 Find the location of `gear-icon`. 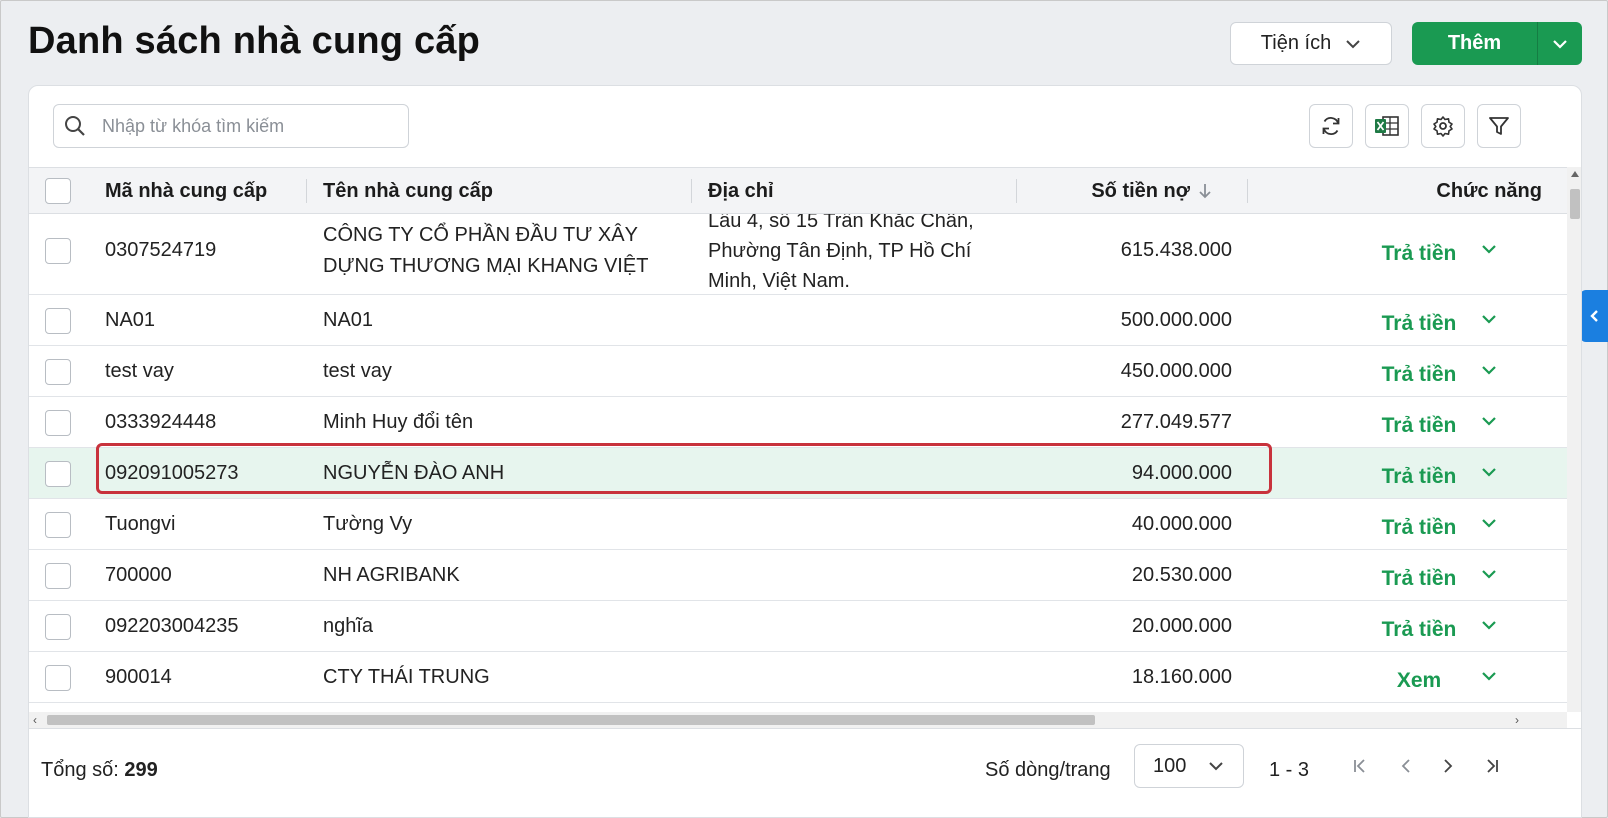

gear-icon is located at coordinates (1443, 126).